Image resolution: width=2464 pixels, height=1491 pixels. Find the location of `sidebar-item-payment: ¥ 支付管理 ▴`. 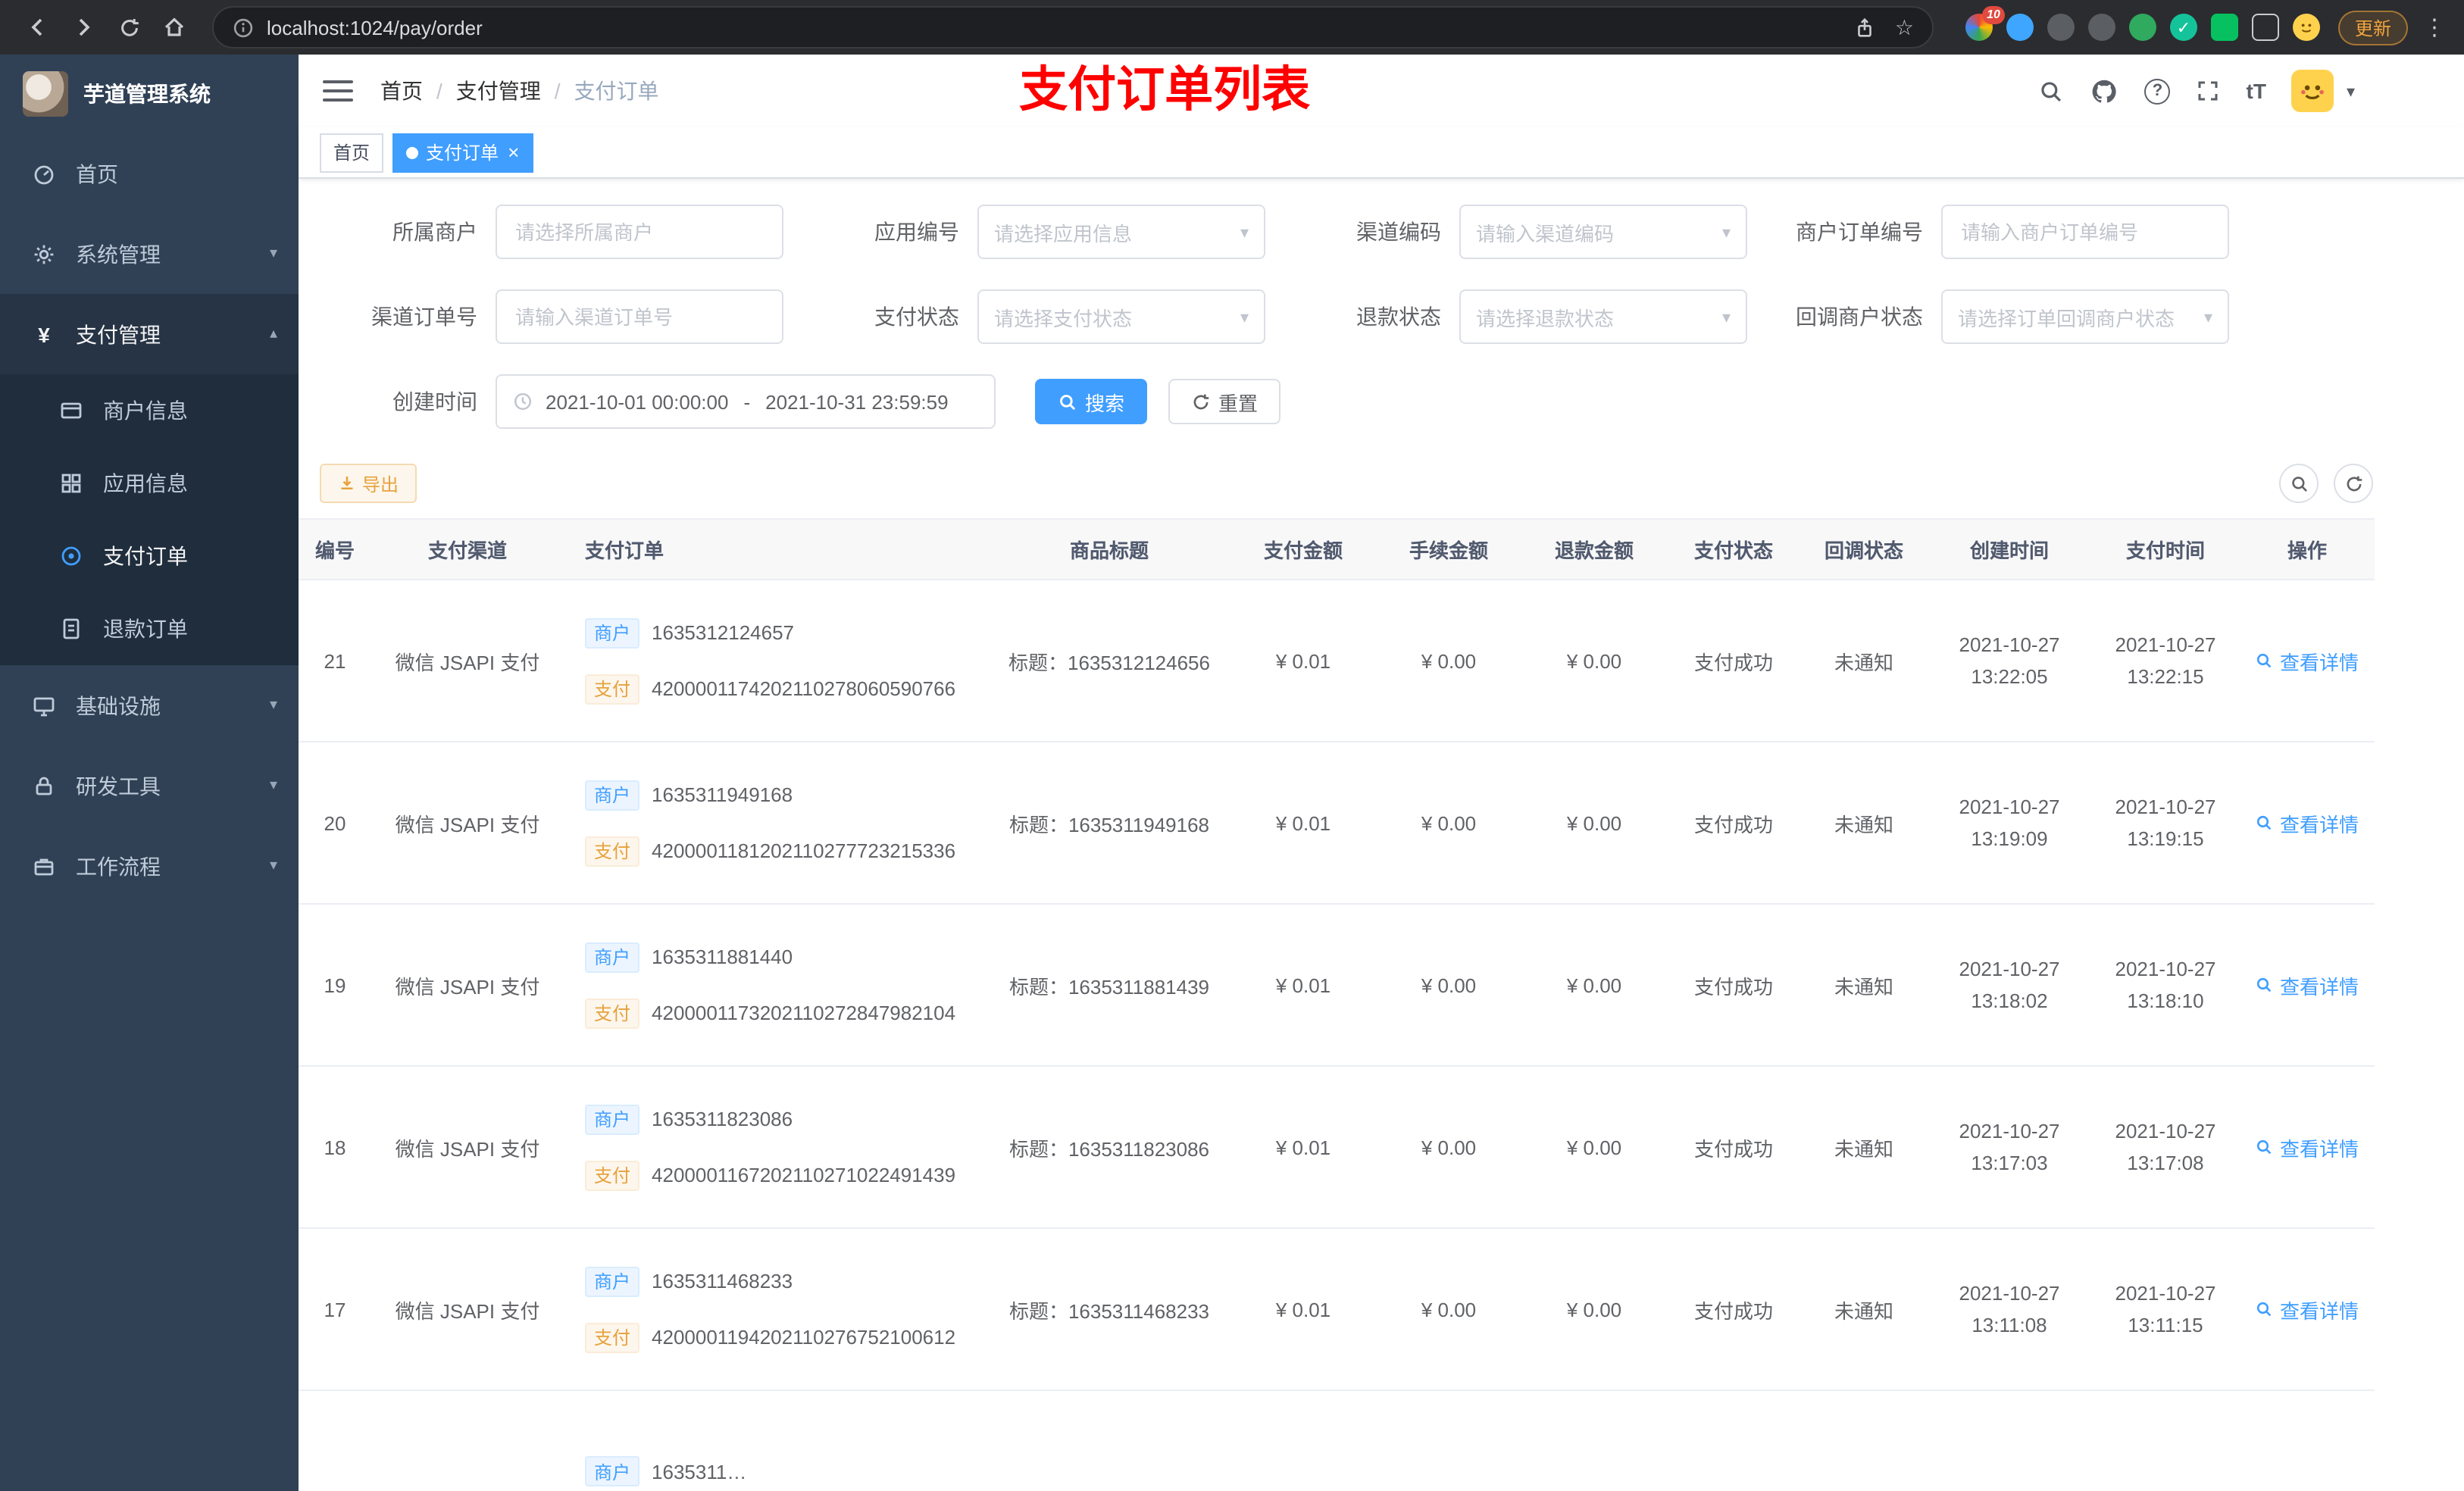

sidebar-item-payment: ¥ 支付管理 ▴ is located at coordinates (149, 334).